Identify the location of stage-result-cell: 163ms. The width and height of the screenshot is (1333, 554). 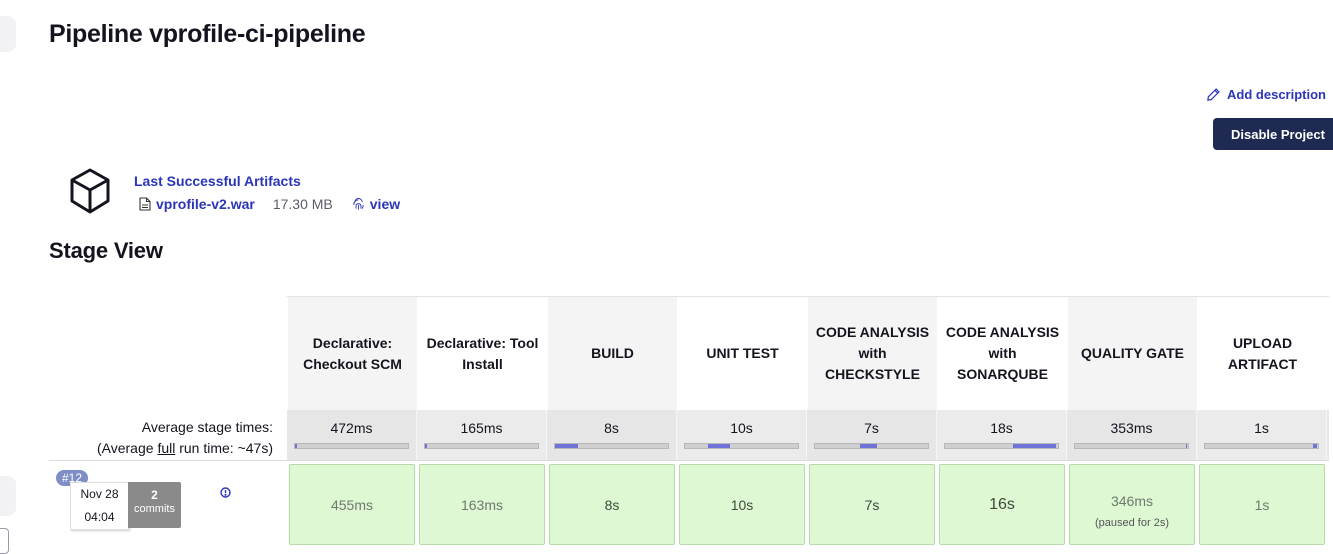
(482, 505).